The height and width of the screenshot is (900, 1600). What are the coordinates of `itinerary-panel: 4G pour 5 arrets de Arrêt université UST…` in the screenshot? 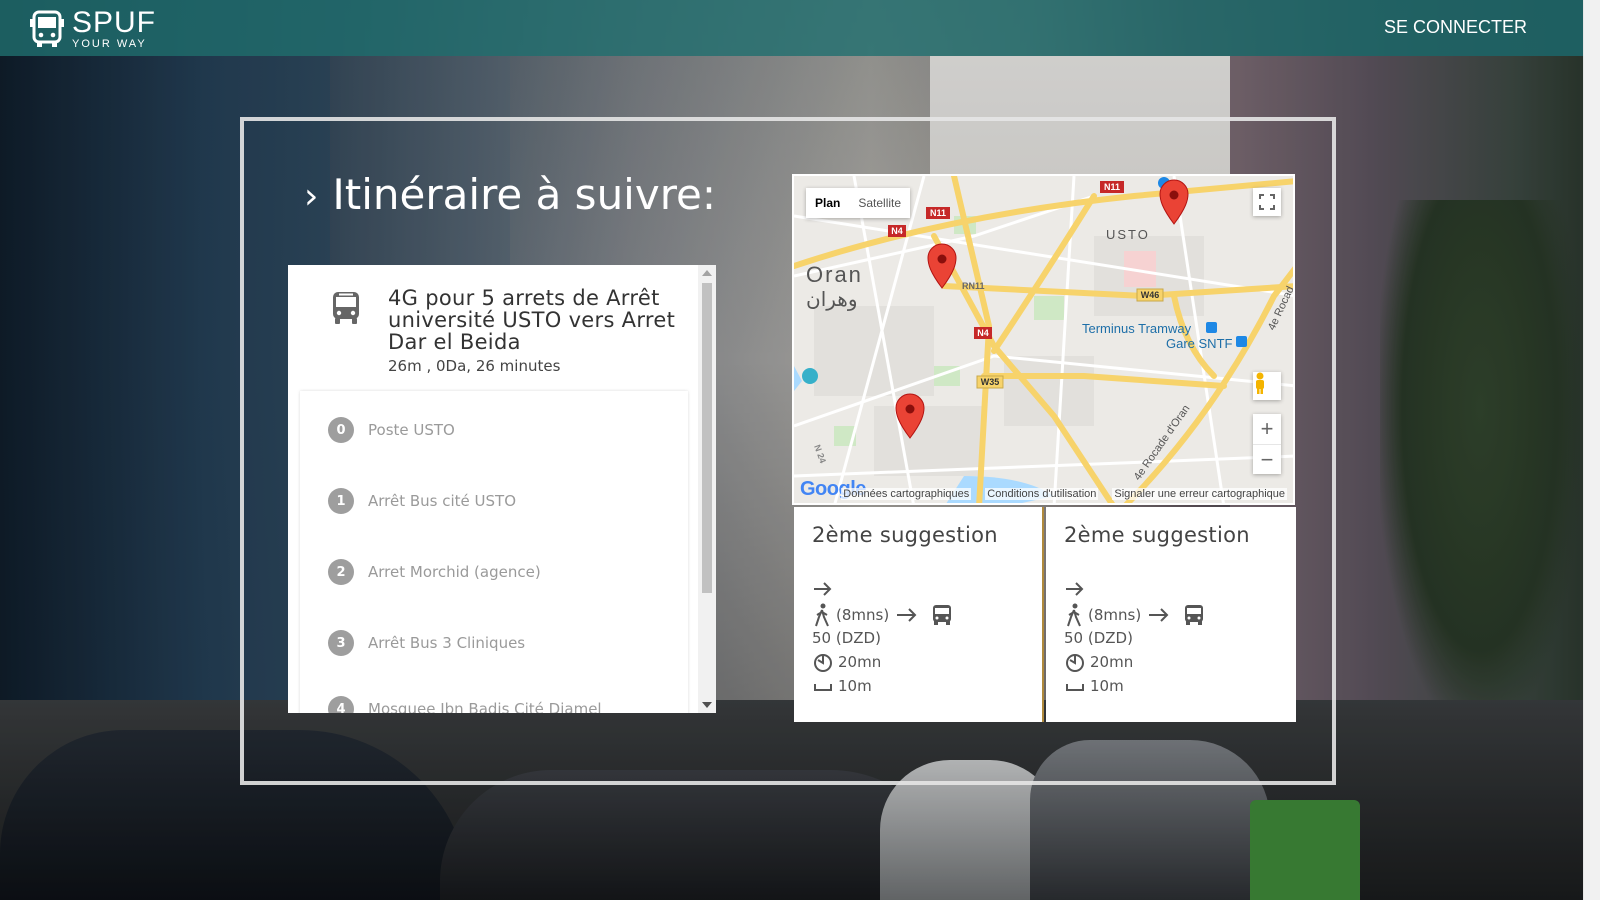 It's located at (502, 489).